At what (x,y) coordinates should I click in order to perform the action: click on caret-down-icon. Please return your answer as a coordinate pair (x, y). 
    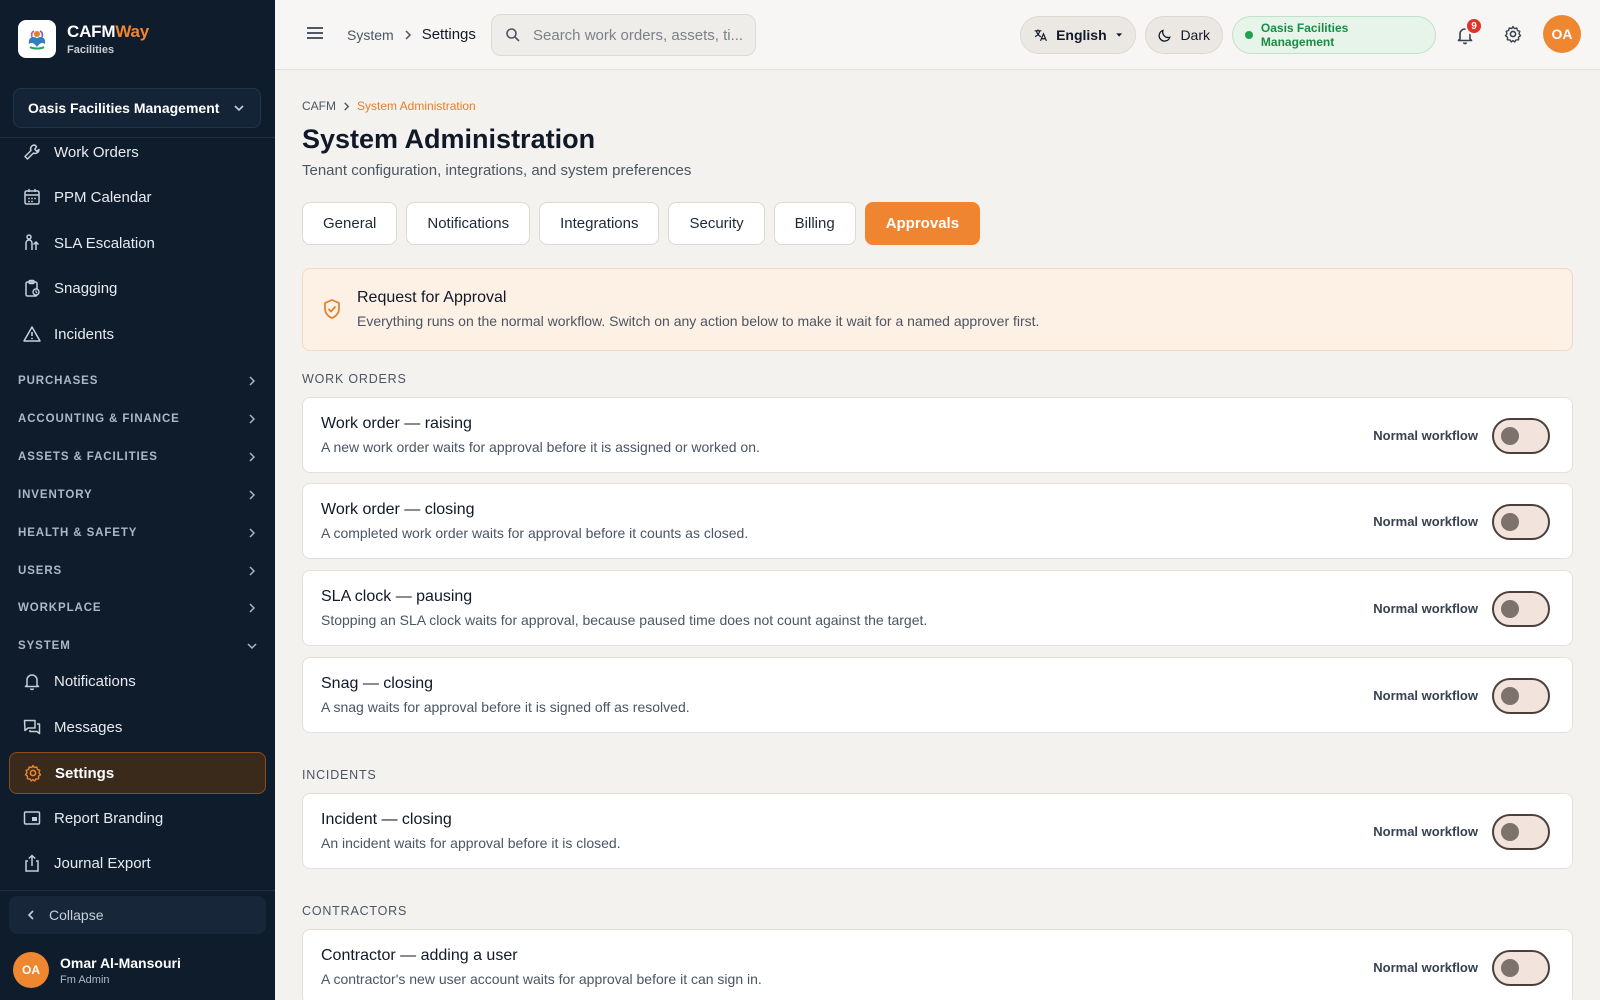
    Looking at the image, I should click on (1118, 35).